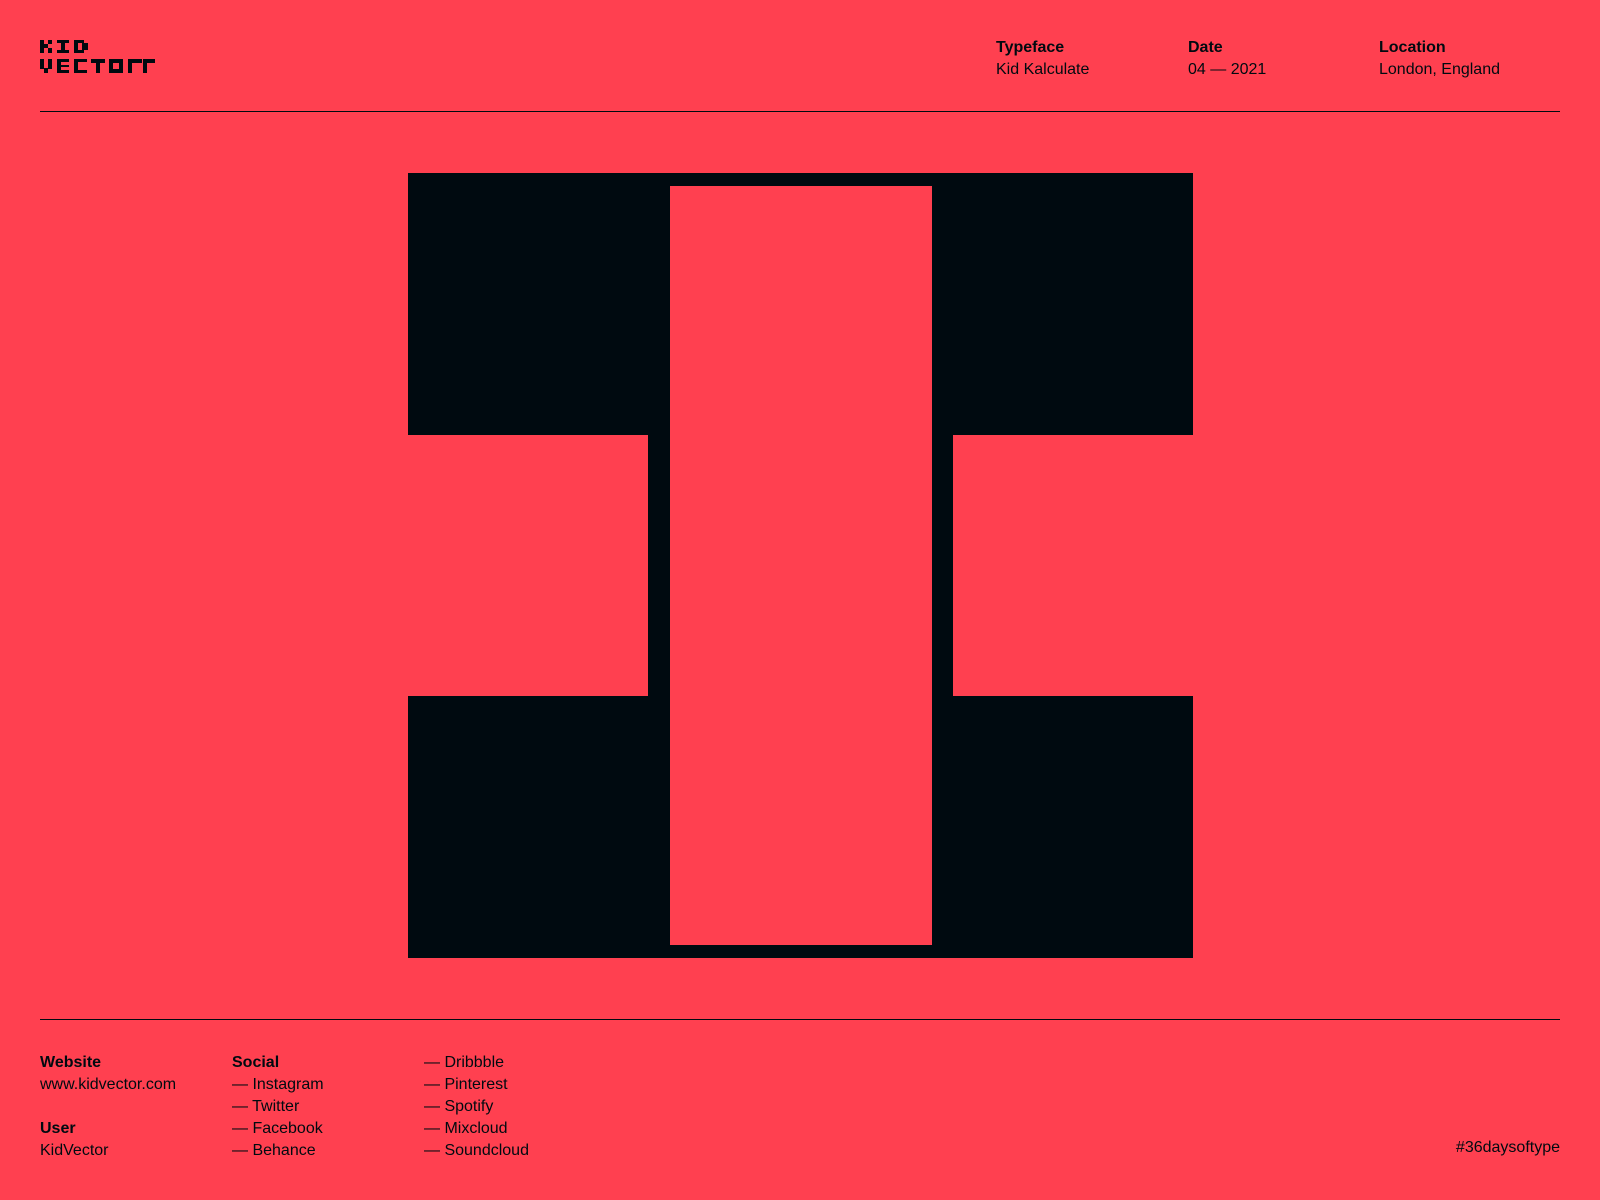  Describe the element at coordinates (1439, 59) in the screenshot. I see `meta-location: Location London, England` at that location.